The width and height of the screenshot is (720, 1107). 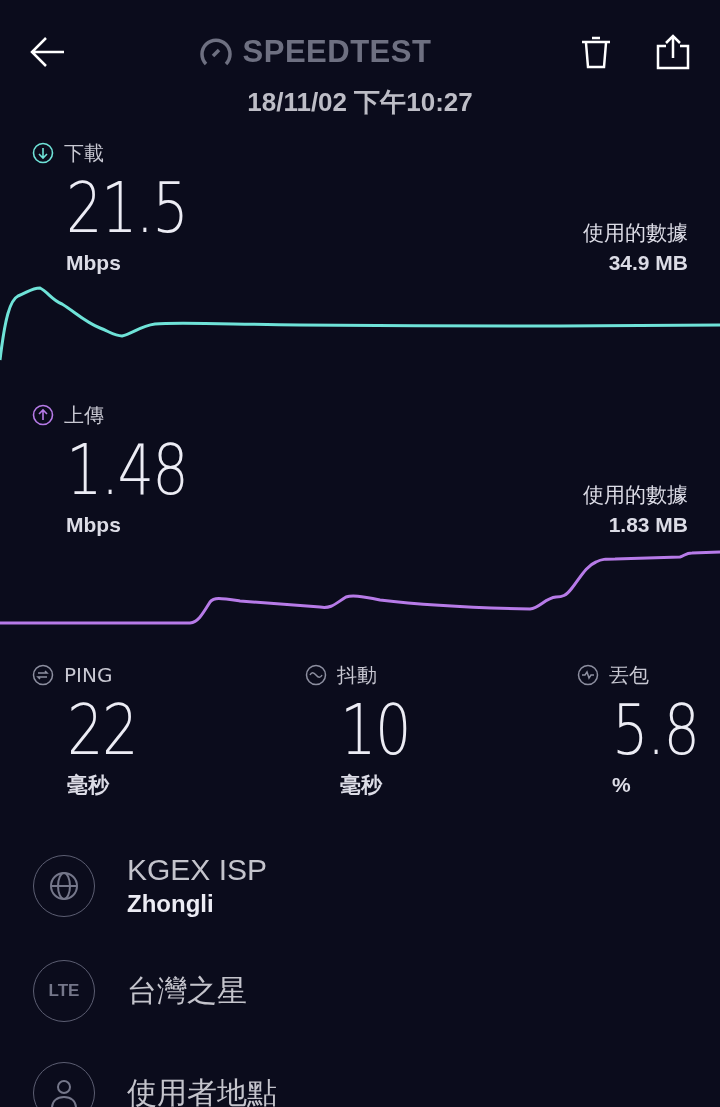 What do you see at coordinates (64, 1092) in the screenshot?
I see `person-icon` at bounding box center [64, 1092].